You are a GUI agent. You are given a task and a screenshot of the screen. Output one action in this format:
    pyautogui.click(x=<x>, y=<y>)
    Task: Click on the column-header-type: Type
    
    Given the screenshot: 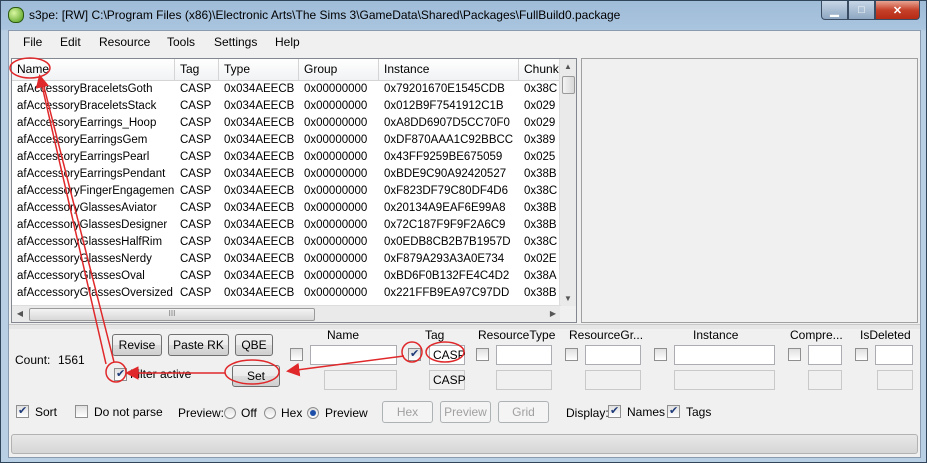 What is the action you would take?
    pyautogui.click(x=259, y=69)
    